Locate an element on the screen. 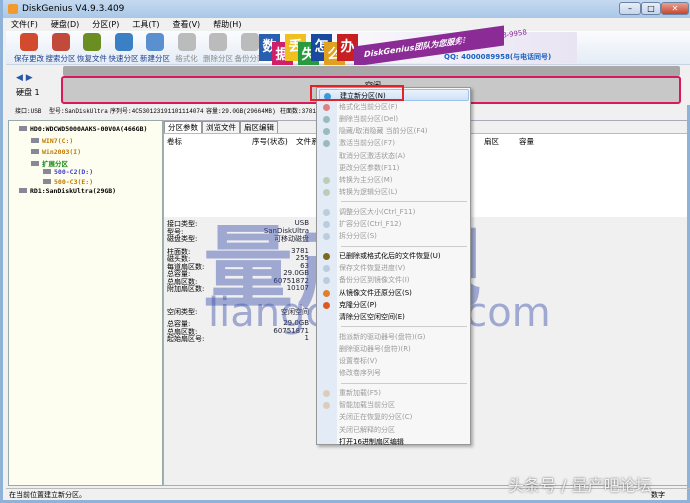 This screenshot has width=690, height=503. context-menu-item: 克隆分区(P) is located at coordinates (394, 305).